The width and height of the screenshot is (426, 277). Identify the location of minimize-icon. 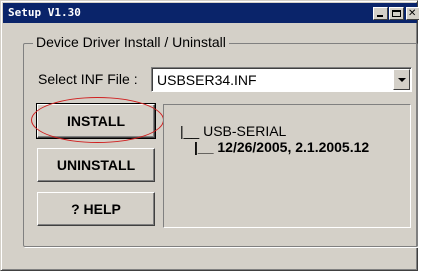
(380, 16).